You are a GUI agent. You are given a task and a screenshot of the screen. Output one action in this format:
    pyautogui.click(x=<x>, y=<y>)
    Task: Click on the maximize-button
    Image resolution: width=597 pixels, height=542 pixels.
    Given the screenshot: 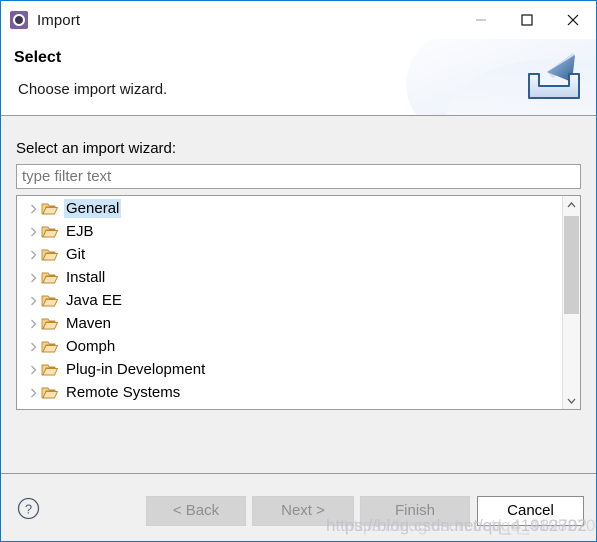 What is the action you would take?
    pyautogui.click(x=527, y=20)
    